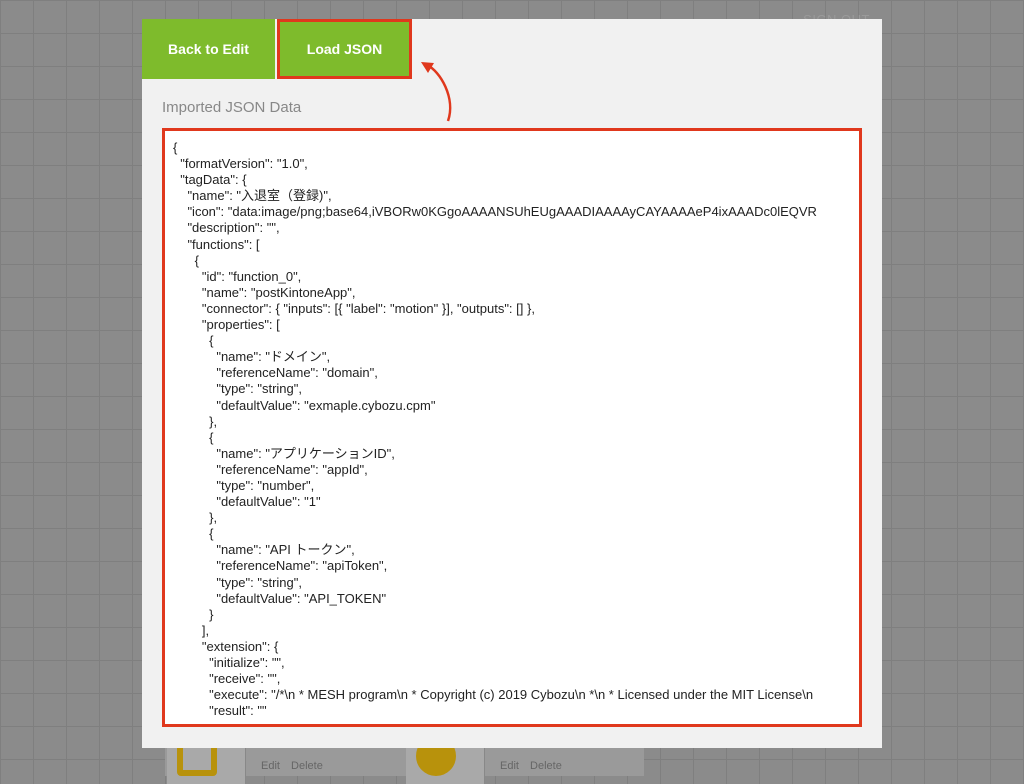 This screenshot has width=1024, height=784. What do you see at coordinates (280, 598) in the screenshot?
I see `json-line: "defaultValue": "API_TOKEN"` at bounding box center [280, 598].